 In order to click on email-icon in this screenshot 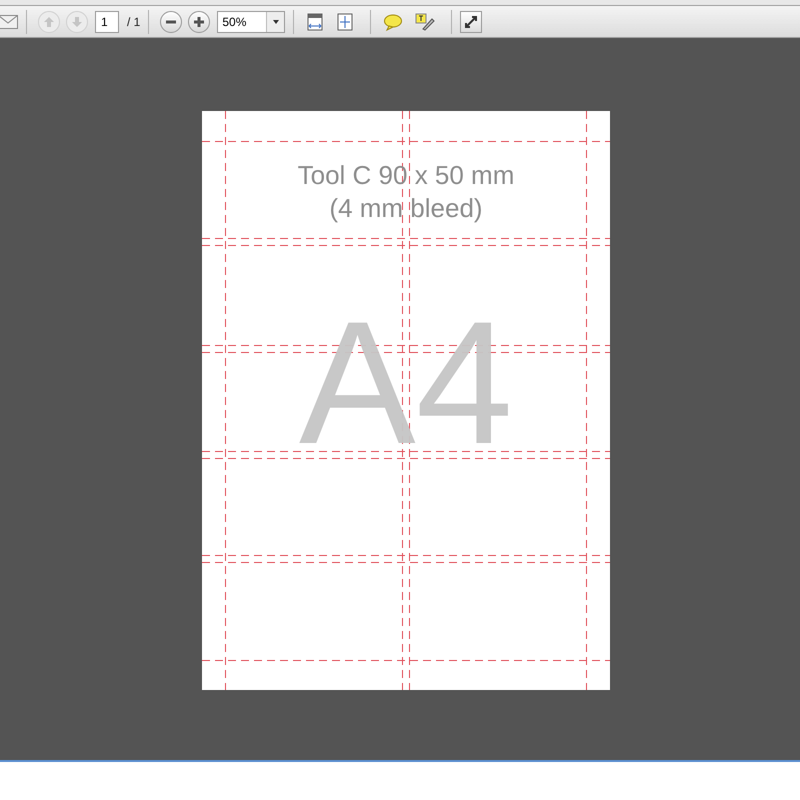, I will do `click(9, 21)`.